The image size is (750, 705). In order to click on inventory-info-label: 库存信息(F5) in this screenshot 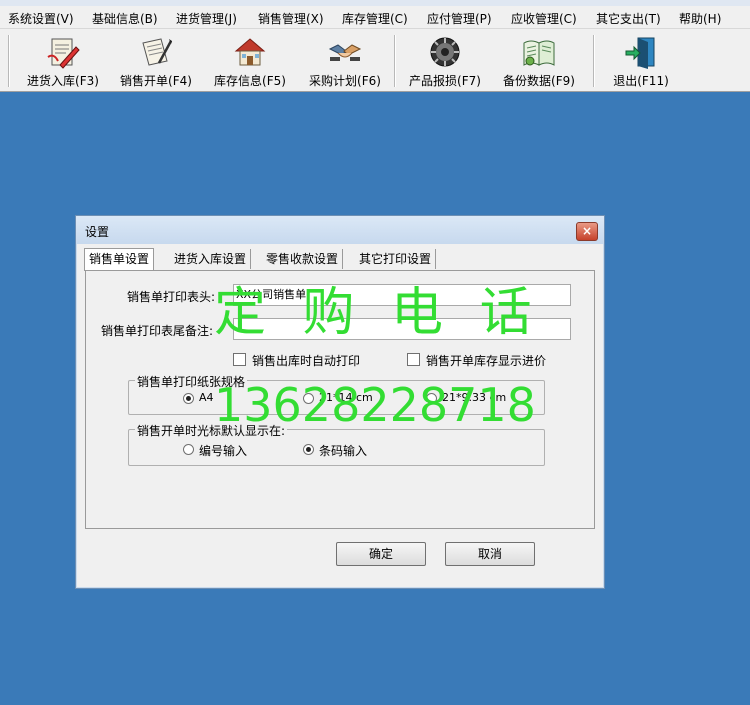, I will do `click(250, 81)`.